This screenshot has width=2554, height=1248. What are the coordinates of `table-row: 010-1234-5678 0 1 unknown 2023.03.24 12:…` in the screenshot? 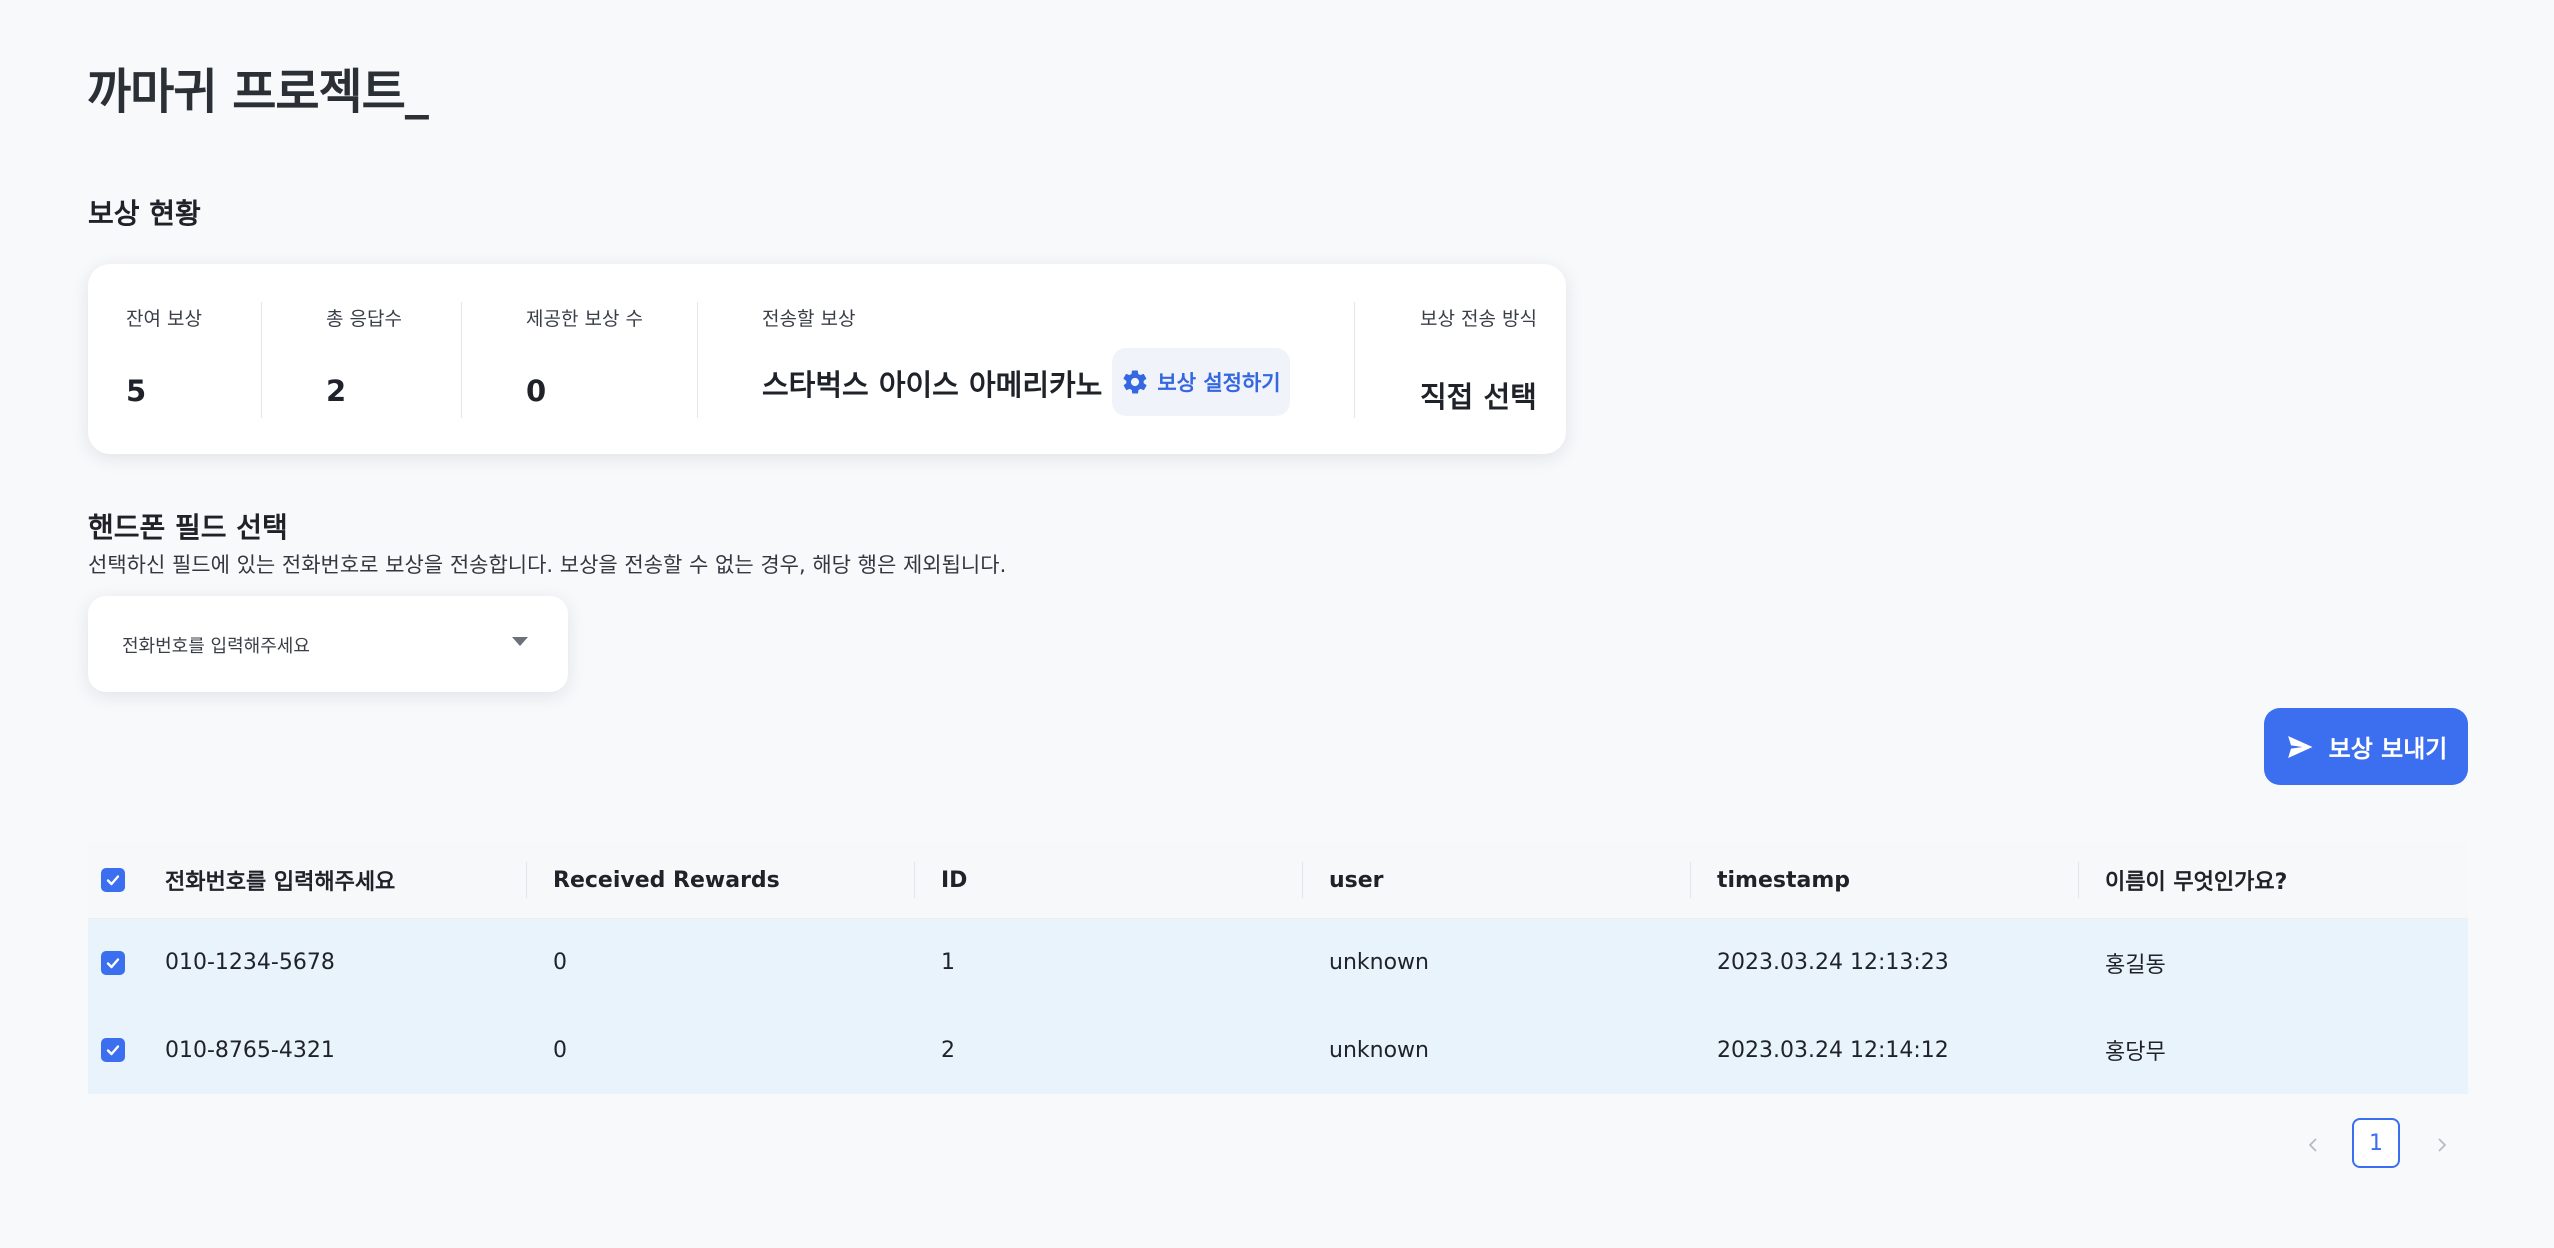 It's located at (1278, 962).